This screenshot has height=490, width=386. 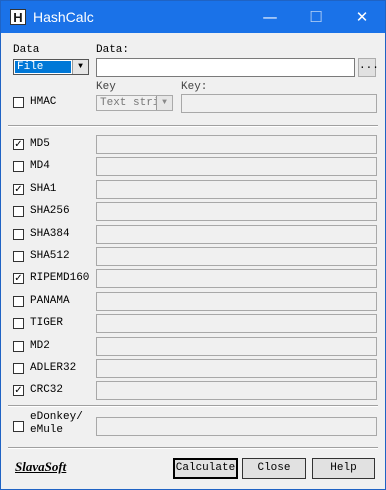 I want to click on maximize-button: ☐, so click(x=316, y=17).